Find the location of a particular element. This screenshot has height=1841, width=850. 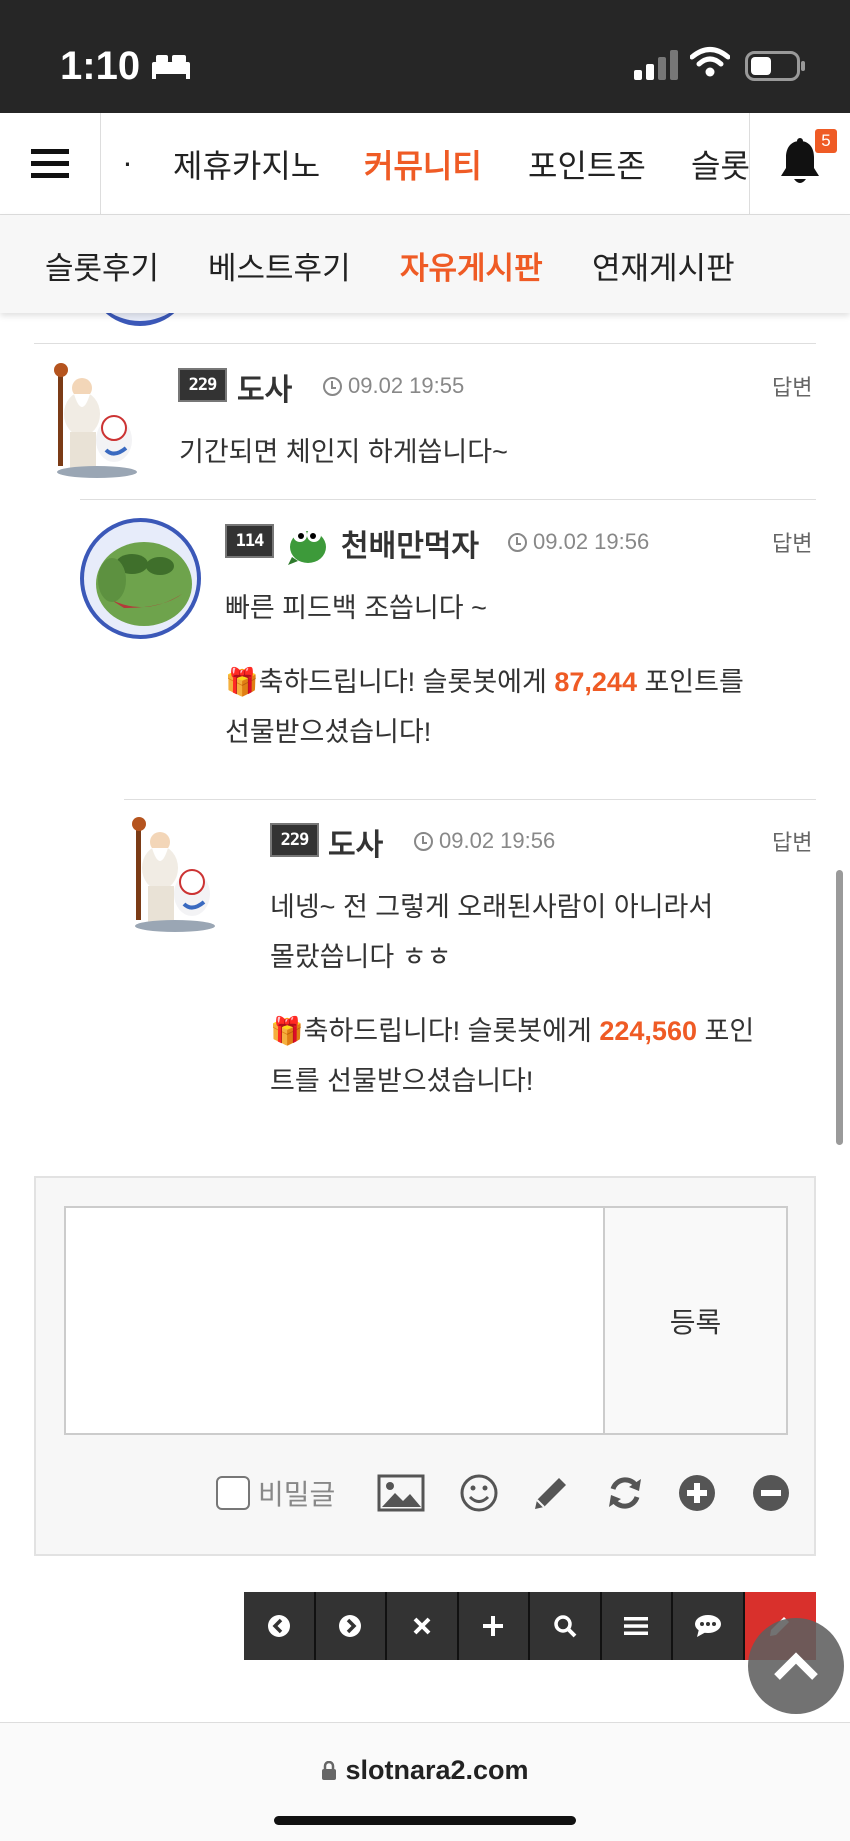

page-scrollbar is located at coordinates (839, 1007).